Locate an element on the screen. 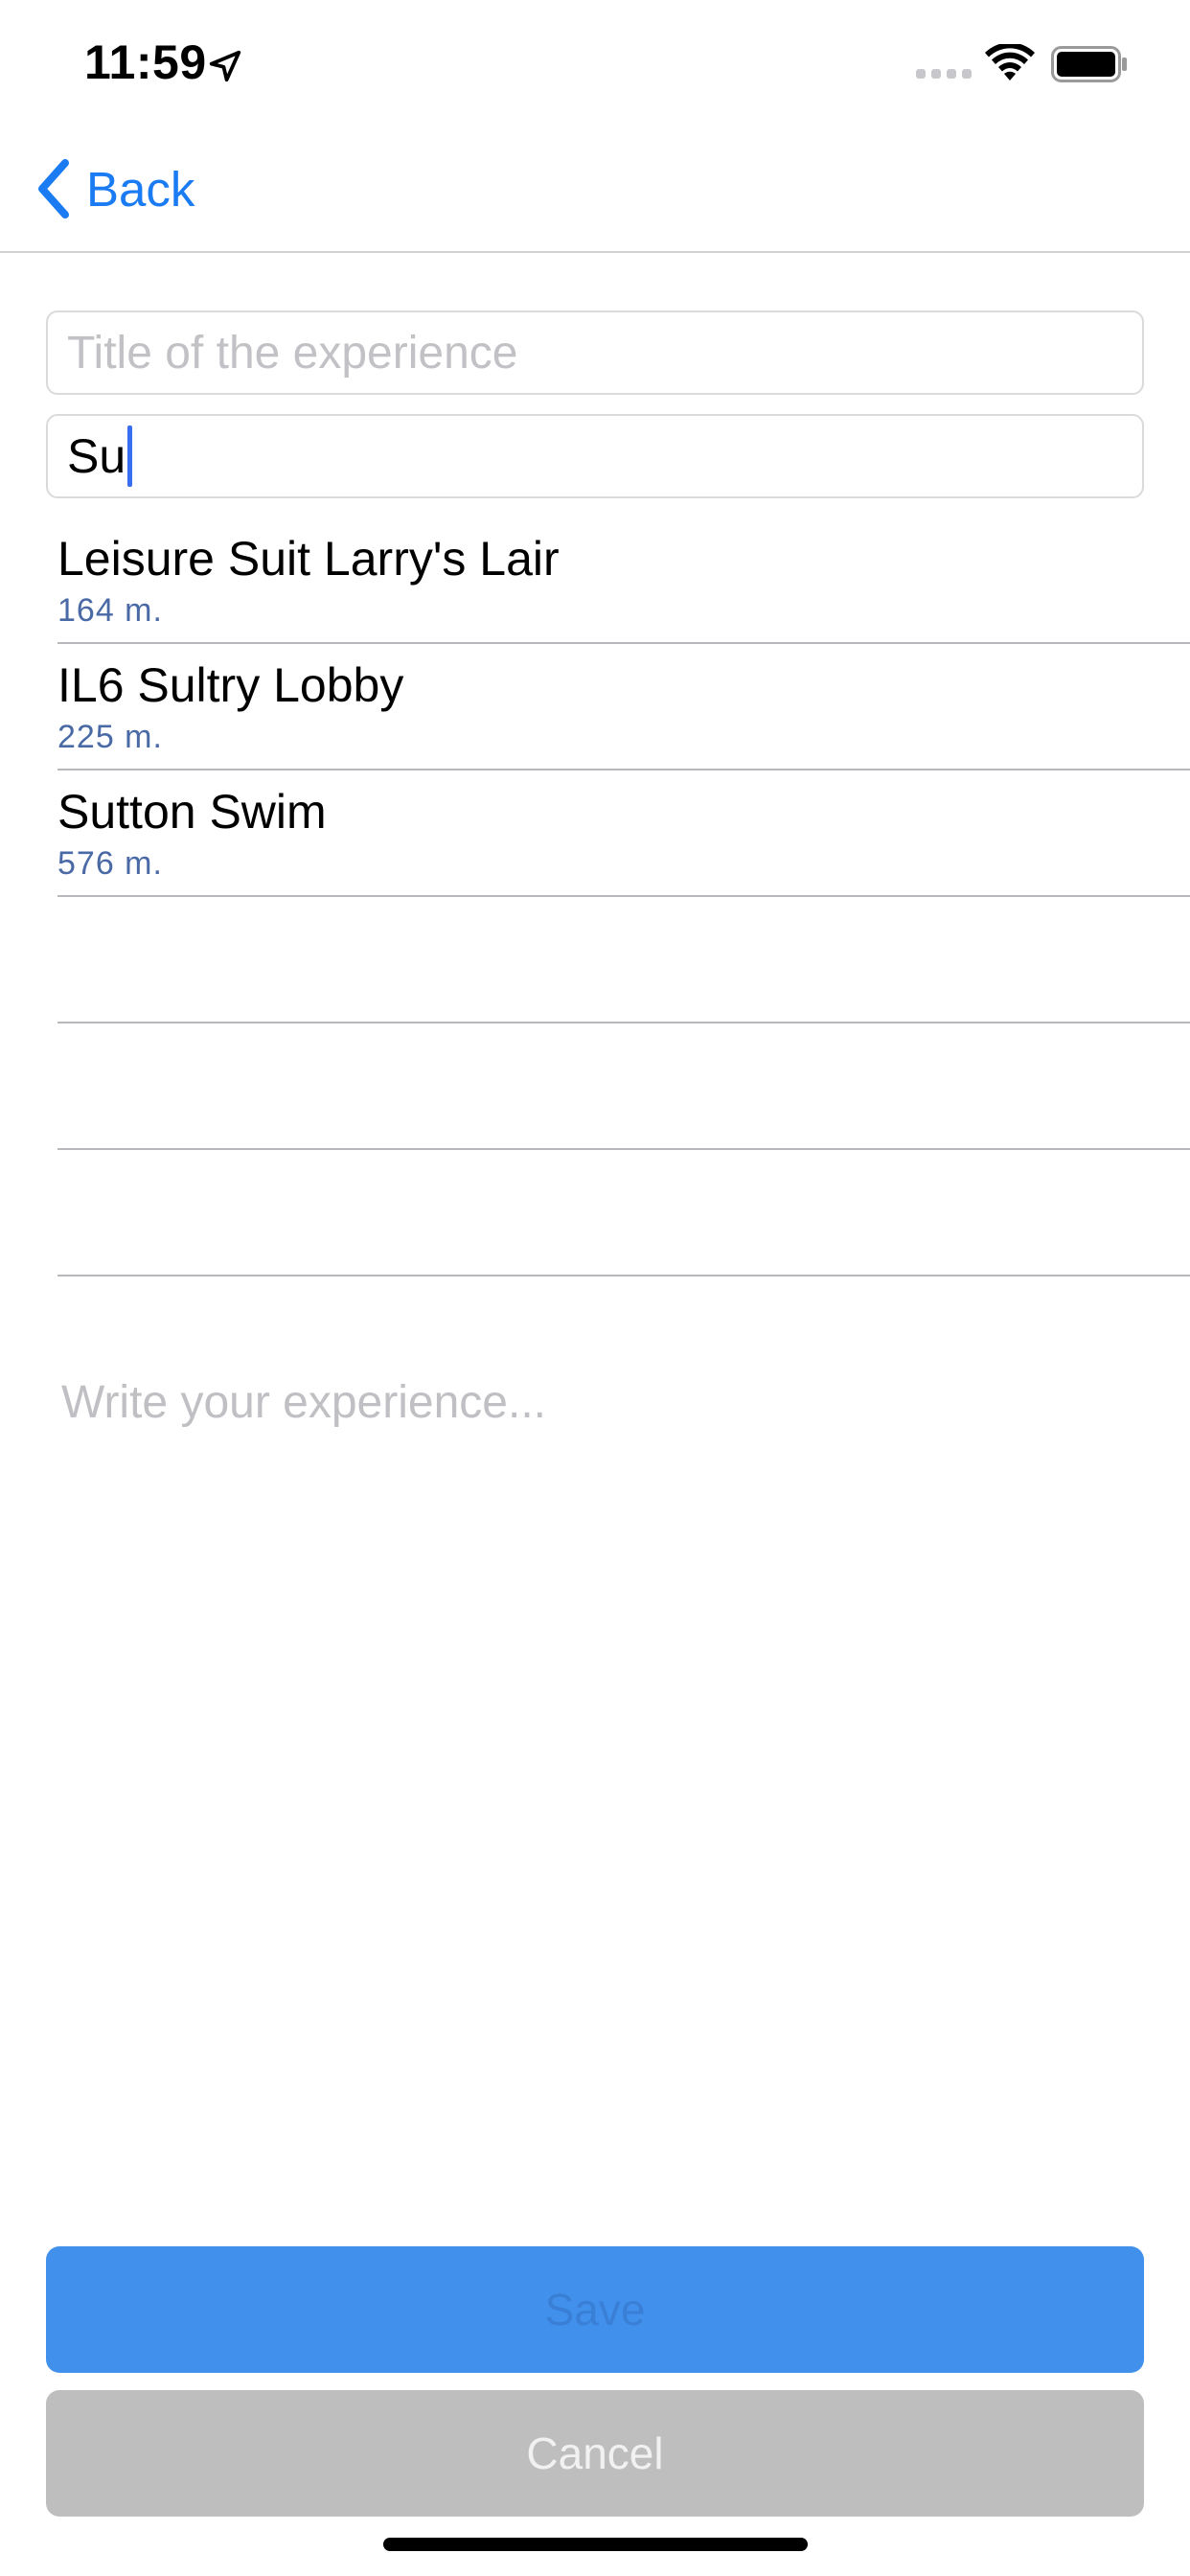 Image resolution: width=1190 pixels, height=2576 pixels. result-distance: 576 m. is located at coordinates (110, 863).